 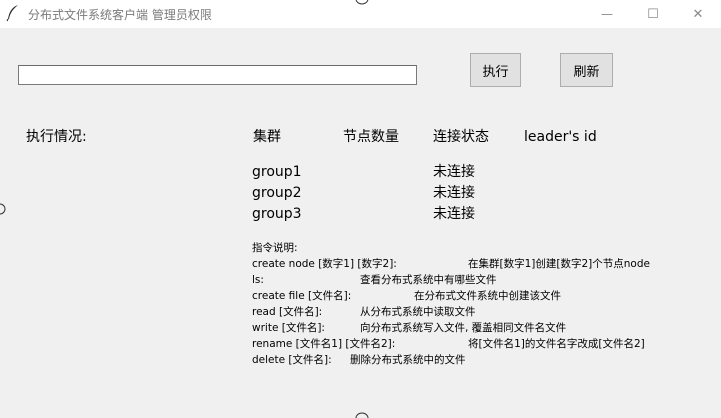 I want to click on cell-group: group2, so click(x=277, y=193).